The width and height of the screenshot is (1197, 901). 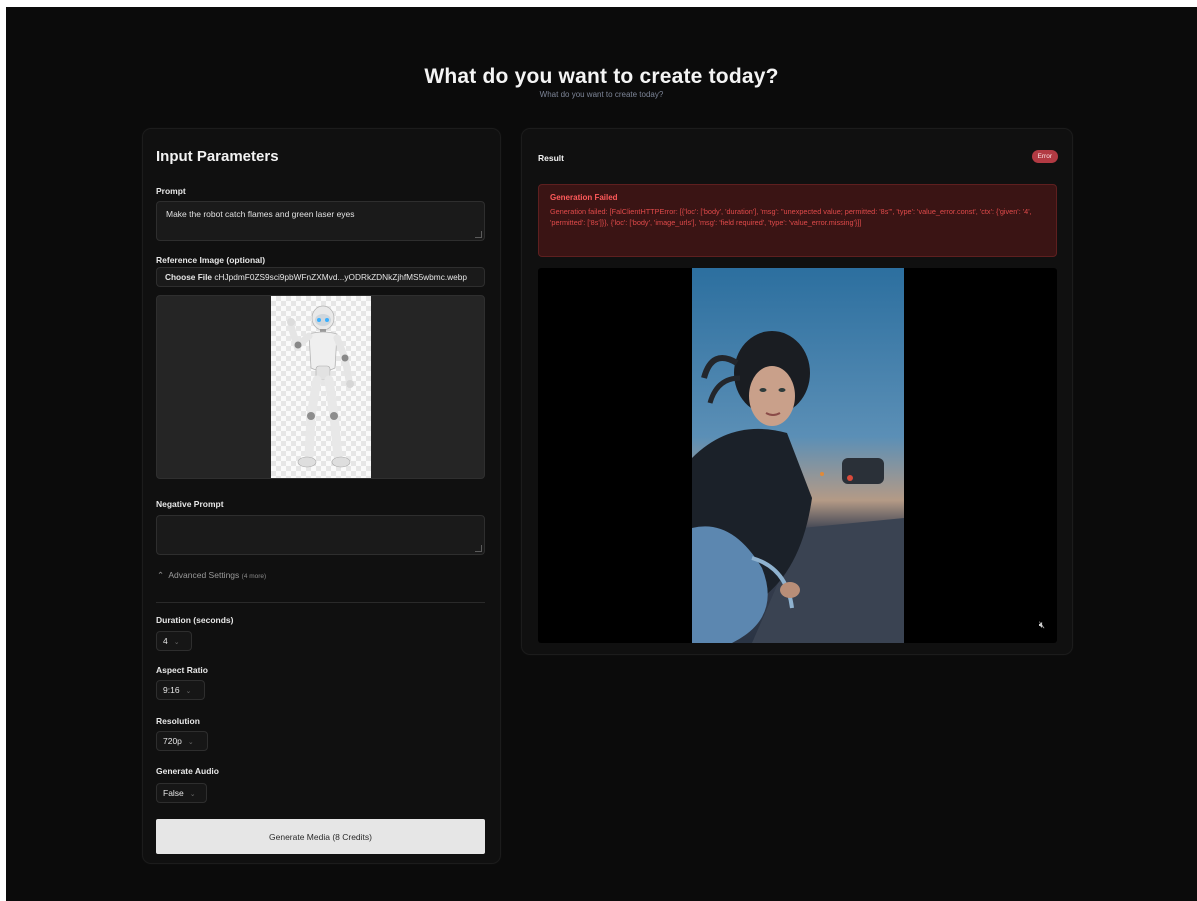 I want to click on result-title: Result, so click(x=551, y=158).